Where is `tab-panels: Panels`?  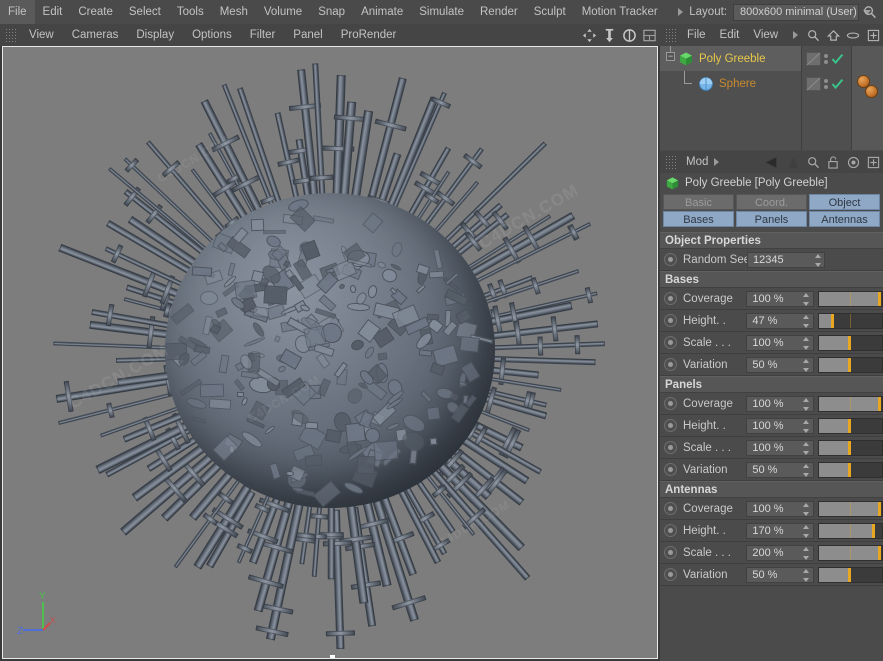
tab-panels: Panels is located at coordinates (771, 219).